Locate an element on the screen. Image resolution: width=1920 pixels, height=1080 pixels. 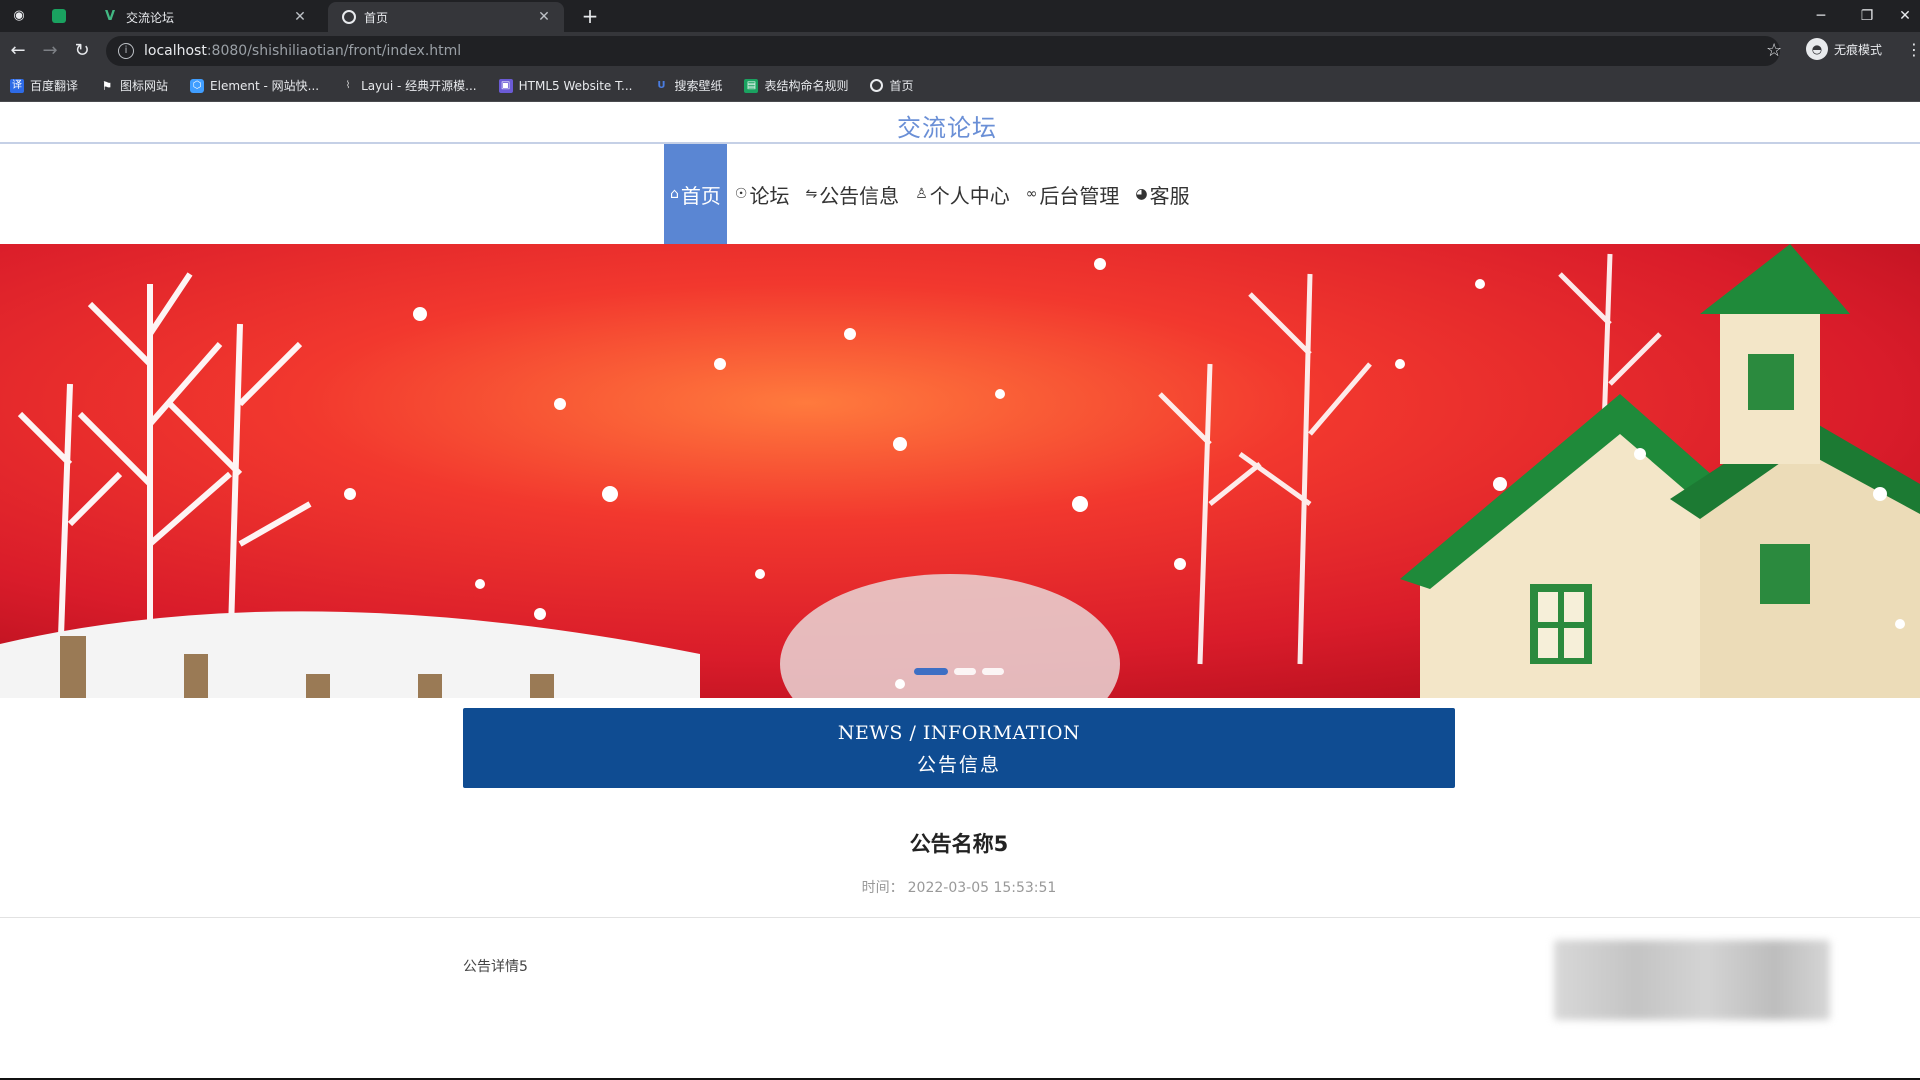
vue-logo-icon: V is located at coordinates (110, 16).